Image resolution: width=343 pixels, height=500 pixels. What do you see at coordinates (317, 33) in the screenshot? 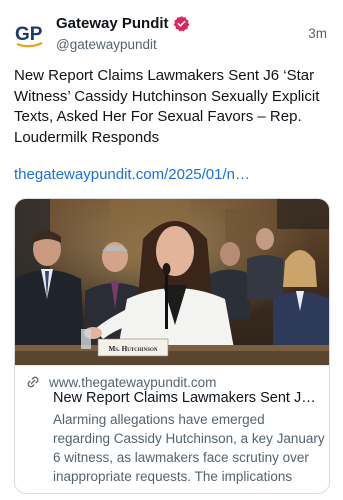
I see `post-time: 3m` at bounding box center [317, 33].